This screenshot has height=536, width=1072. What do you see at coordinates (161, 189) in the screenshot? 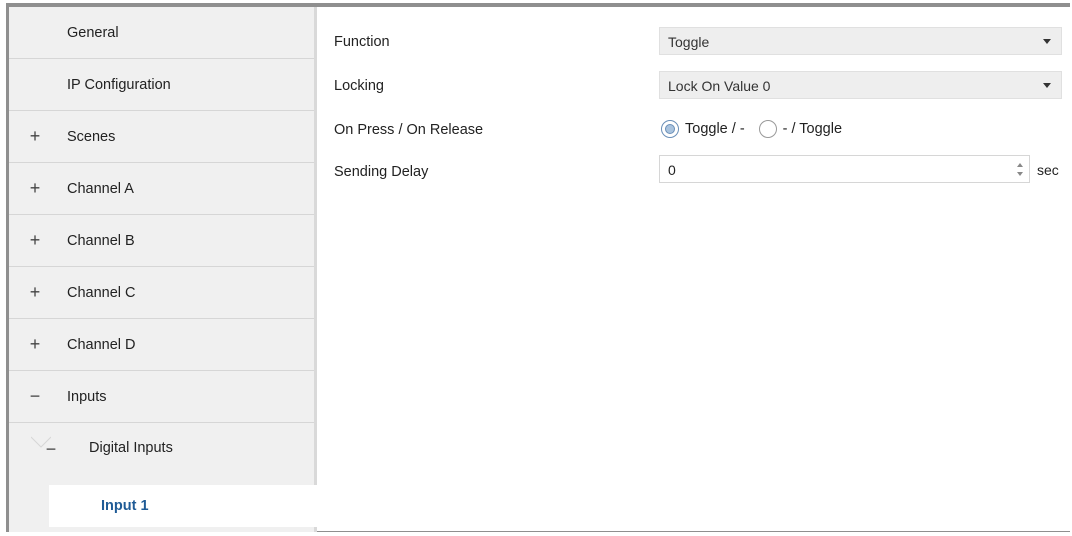
I see `sidebar-item-channel-a: + Channel A` at bounding box center [161, 189].